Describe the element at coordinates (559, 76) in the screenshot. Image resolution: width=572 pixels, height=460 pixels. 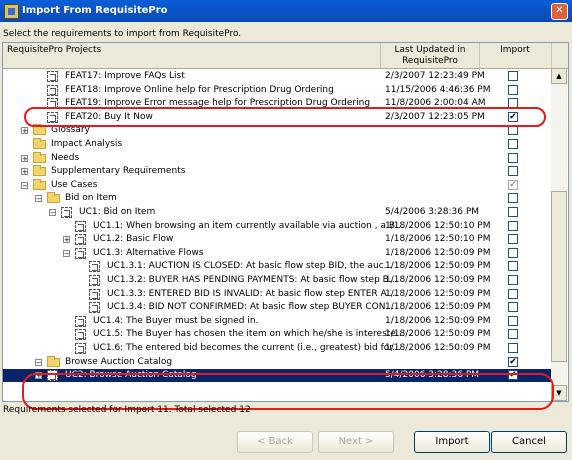
I see `scroll-up-button: ▲` at that location.